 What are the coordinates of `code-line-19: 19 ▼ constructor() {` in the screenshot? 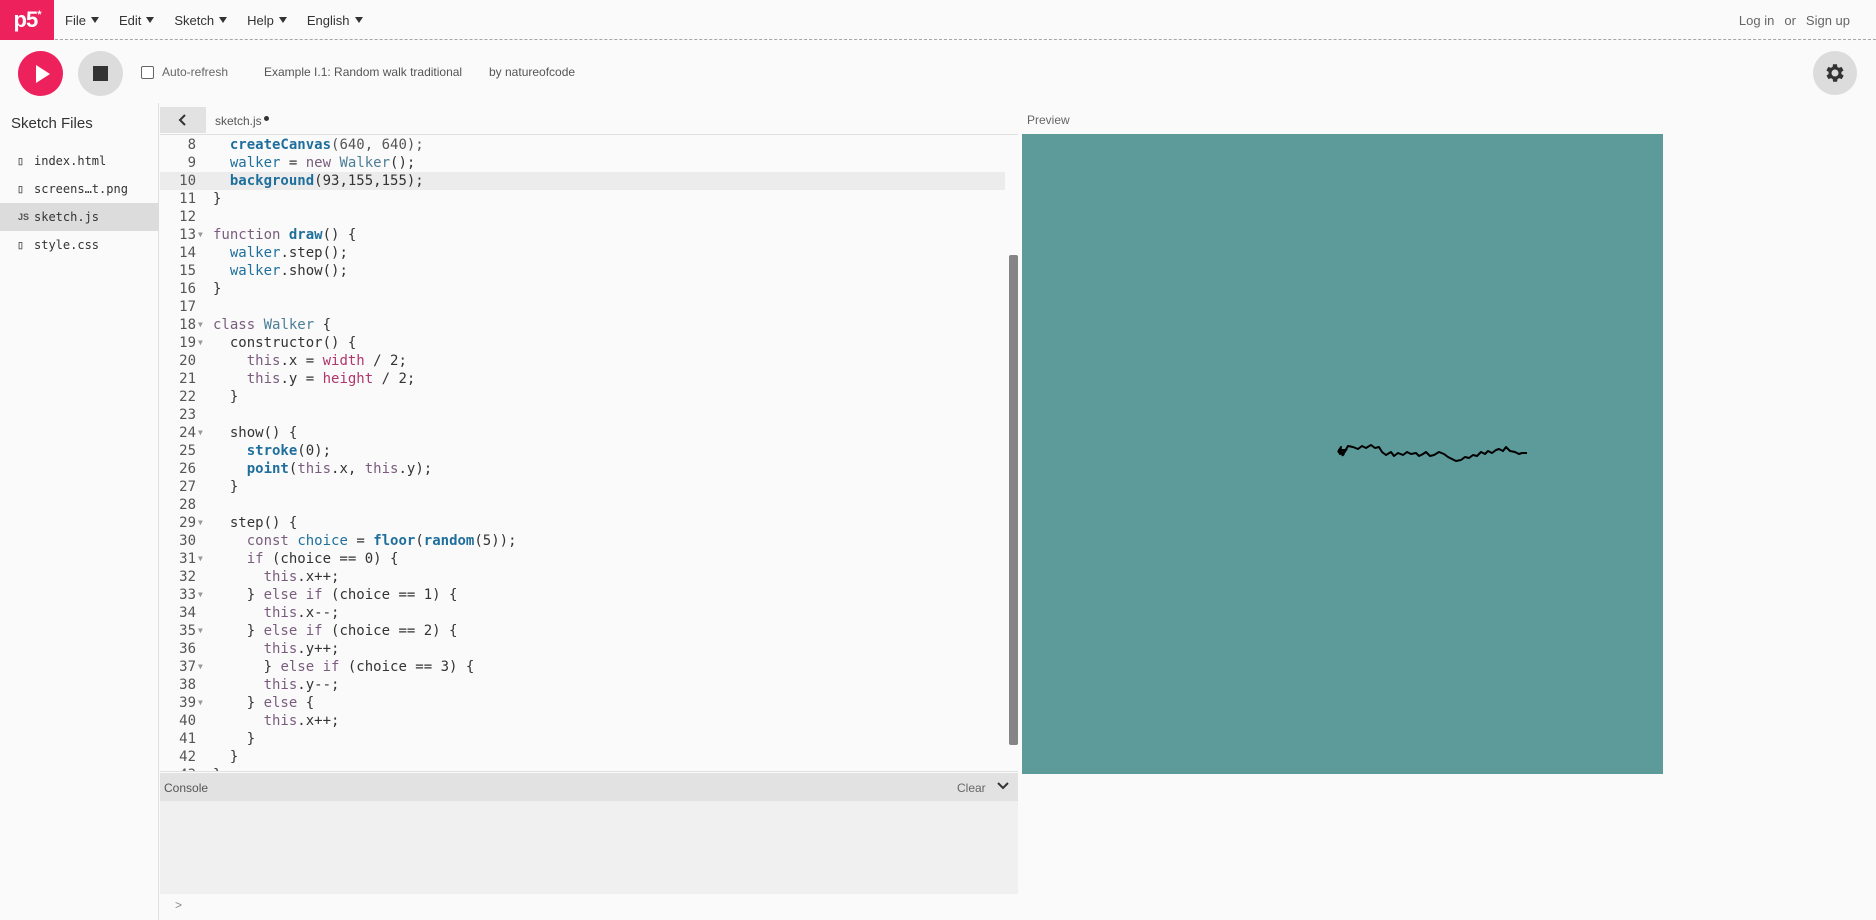 It's located at (268, 343).